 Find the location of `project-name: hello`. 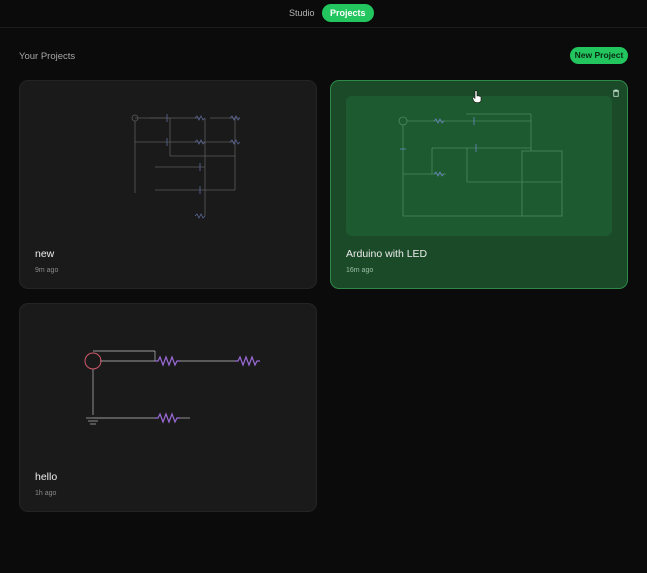

project-name: hello is located at coordinates (46, 477).